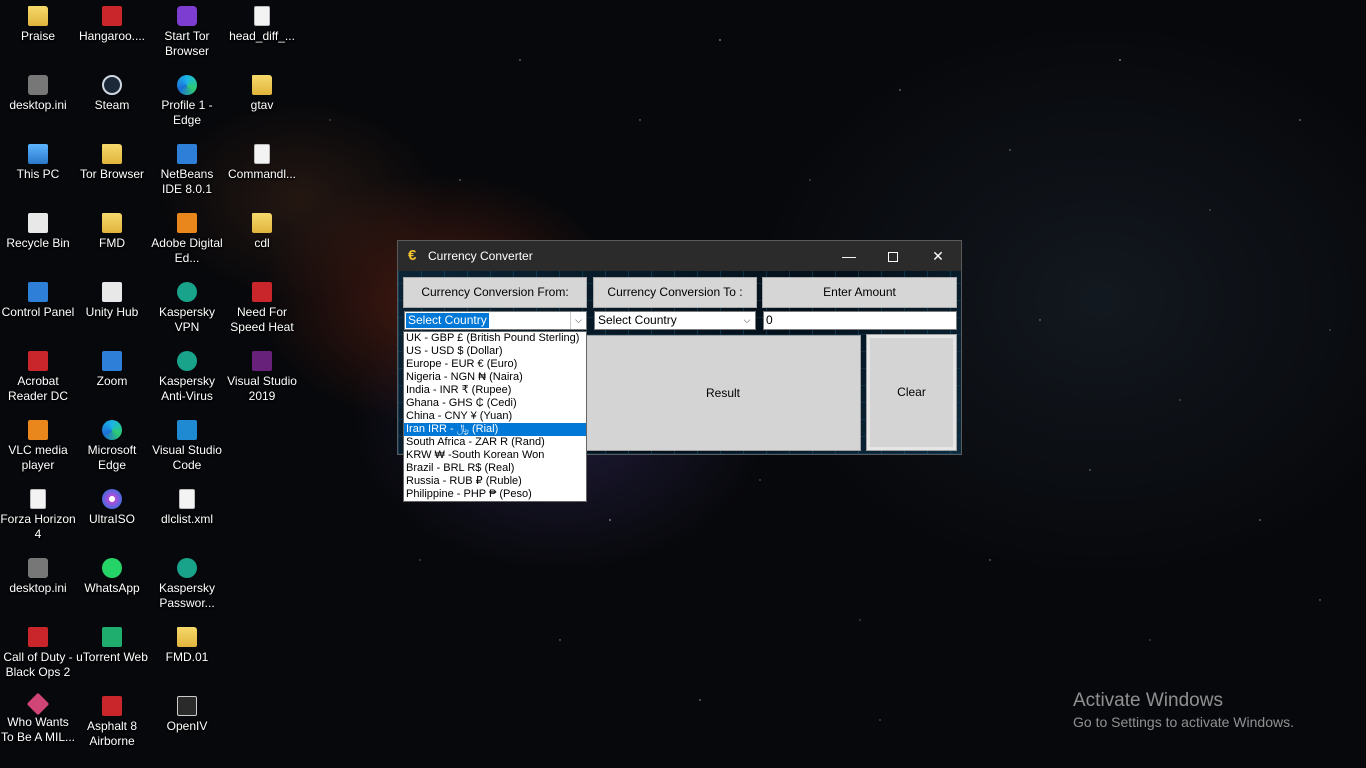 The height and width of the screenshot is (768, 1366). What do you see at coordinates (495, 338) in the screenshot?
I see `dropdown-option: UK - GBP £ (British Pound Sterling)` at bounding box center [495, 338].